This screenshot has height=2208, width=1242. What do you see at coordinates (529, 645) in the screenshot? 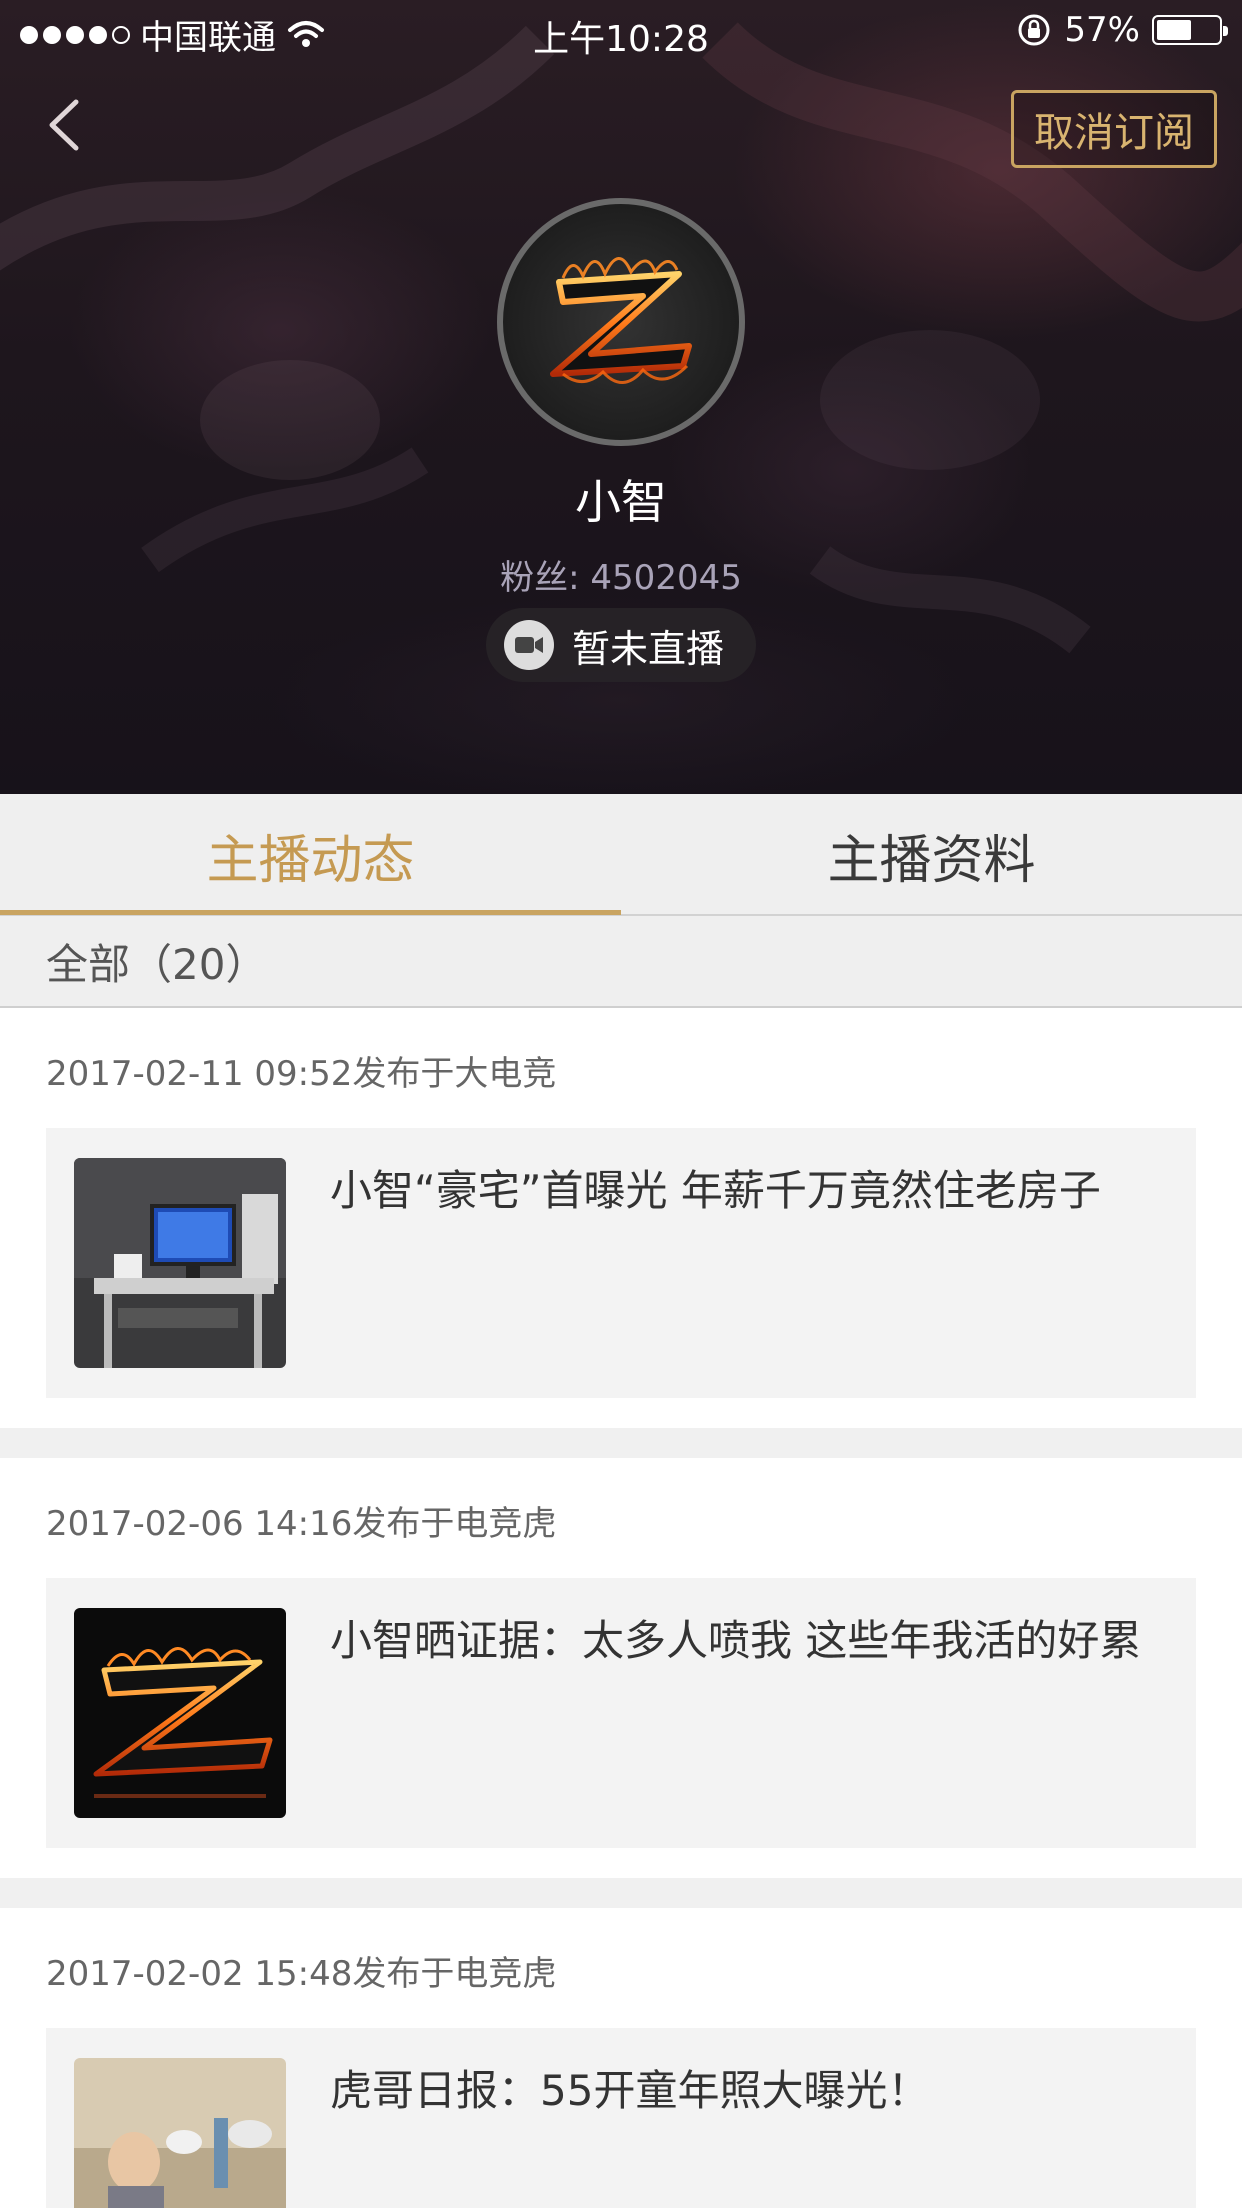
I see `video-camera-icon` at bounding box center [529, 645].